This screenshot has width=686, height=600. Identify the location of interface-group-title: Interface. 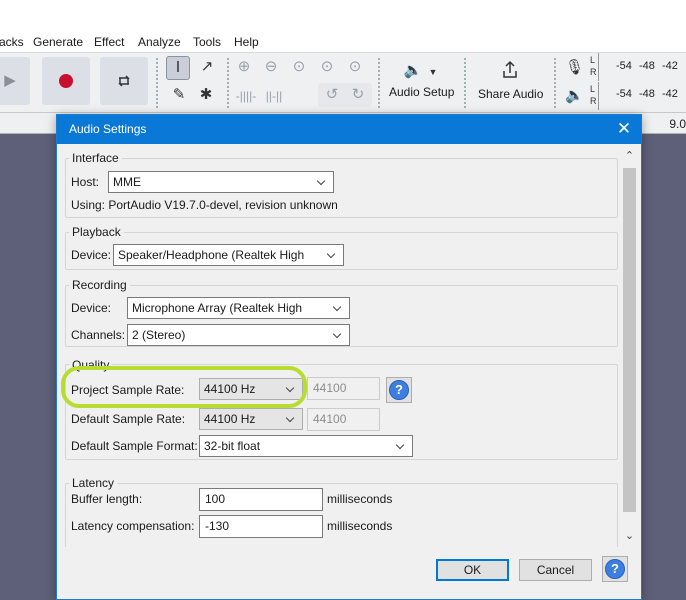
(95, 158).